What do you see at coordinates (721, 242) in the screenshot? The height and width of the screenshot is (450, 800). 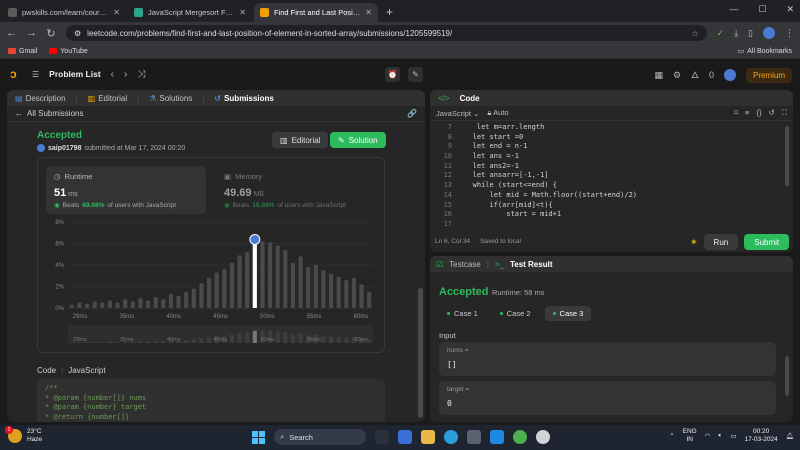 I see `run-button: Run` at bounding box center [721, 242].